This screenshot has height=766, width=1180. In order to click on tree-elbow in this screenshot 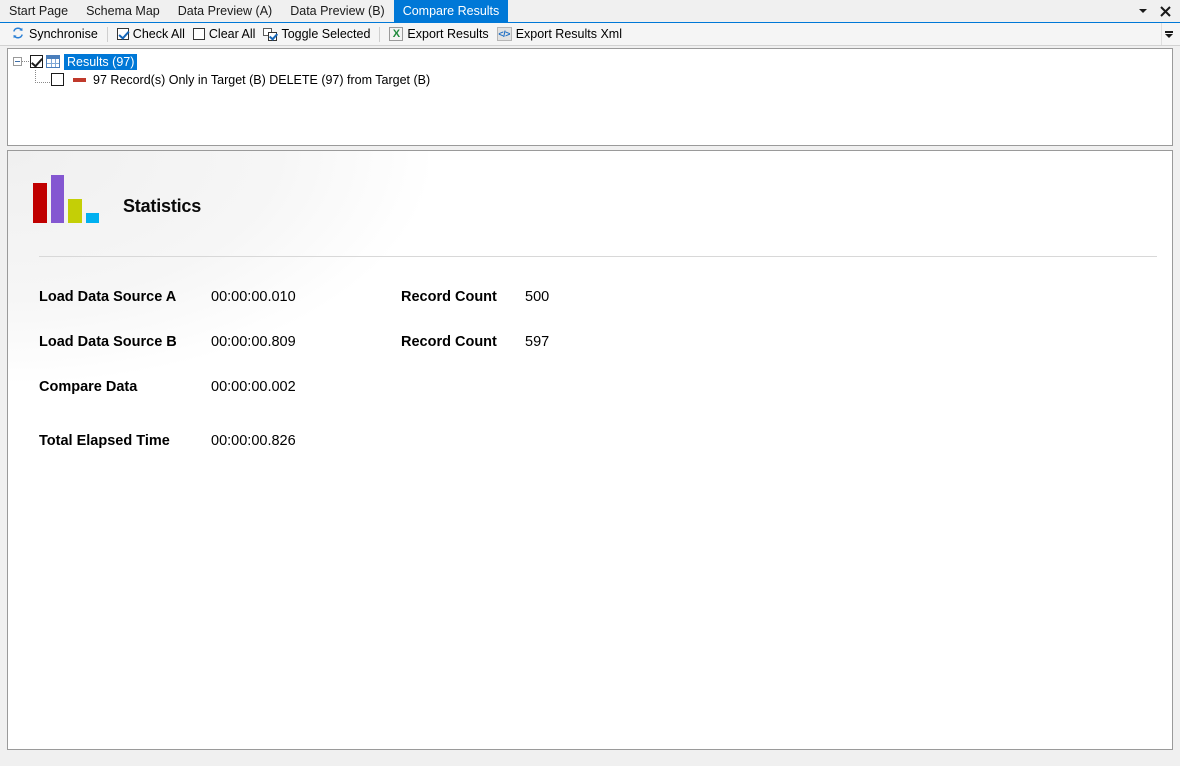, I will do `click(42, 76)`.